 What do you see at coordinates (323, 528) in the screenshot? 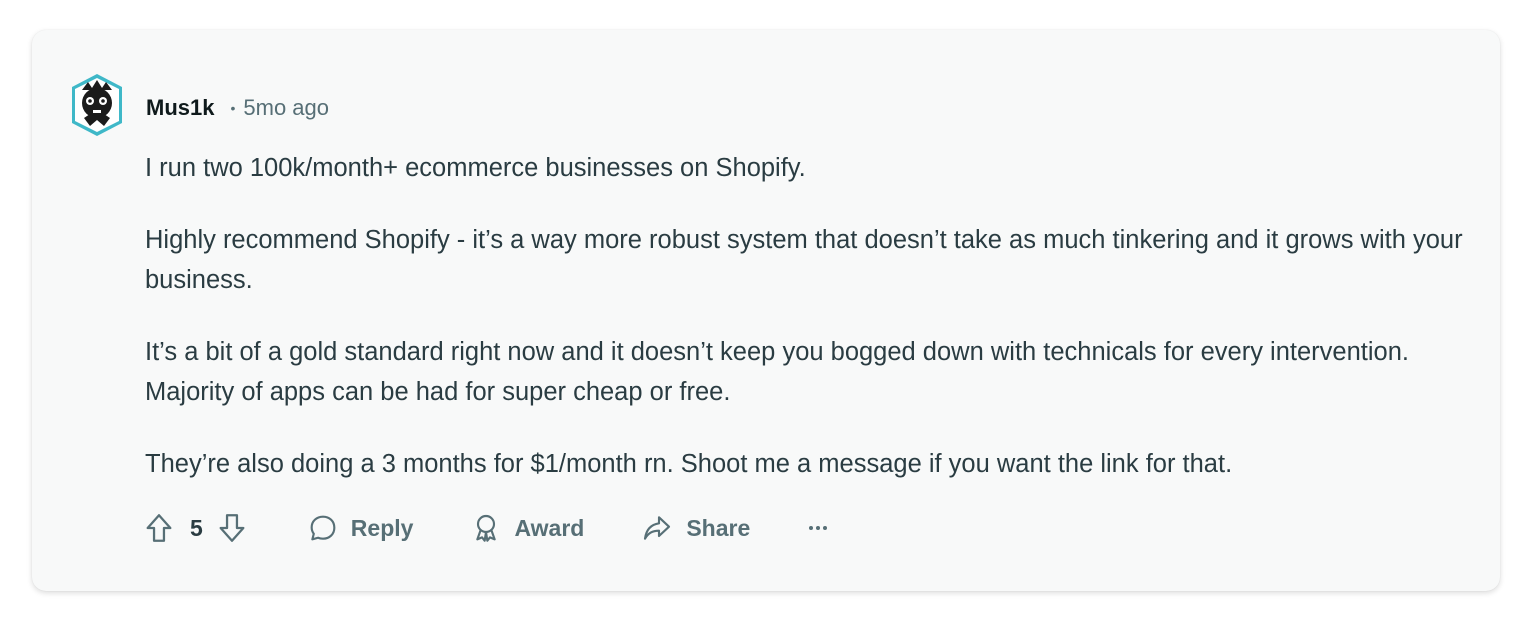
I see `speech-bubble-icon` at bounding box center [323, 528].